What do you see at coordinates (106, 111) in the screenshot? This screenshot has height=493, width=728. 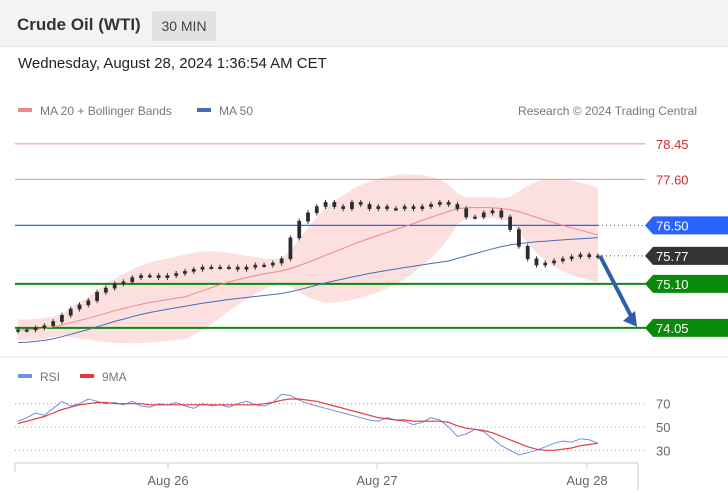 I see `ma20-legend-label: MA 20 + Bollinger Bands` at bounding box center [106, 111].